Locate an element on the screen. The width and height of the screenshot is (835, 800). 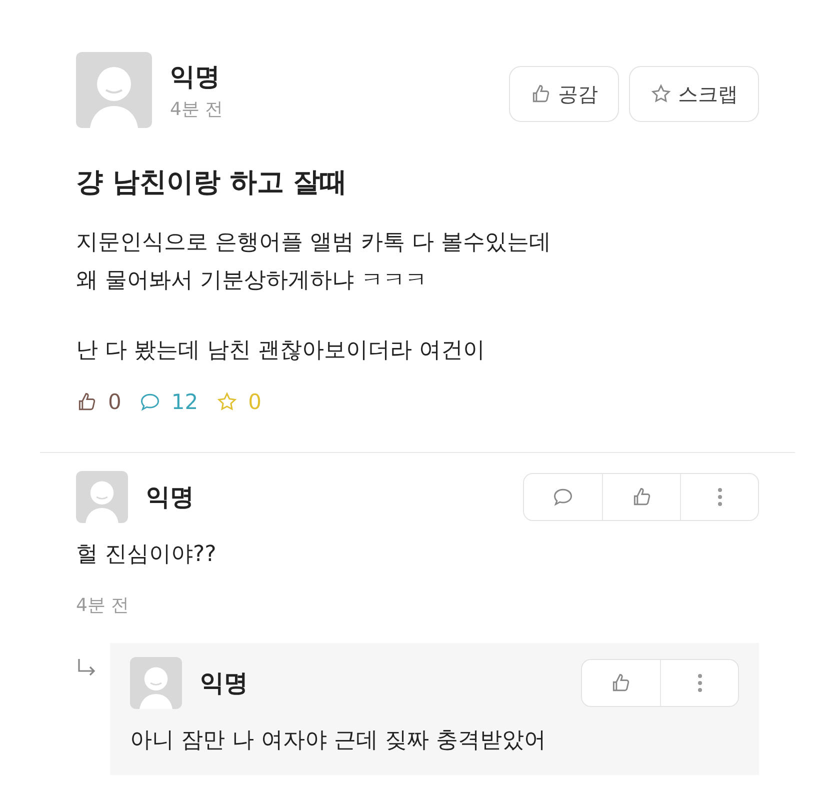
like-button is located at coordinates (621, 683).